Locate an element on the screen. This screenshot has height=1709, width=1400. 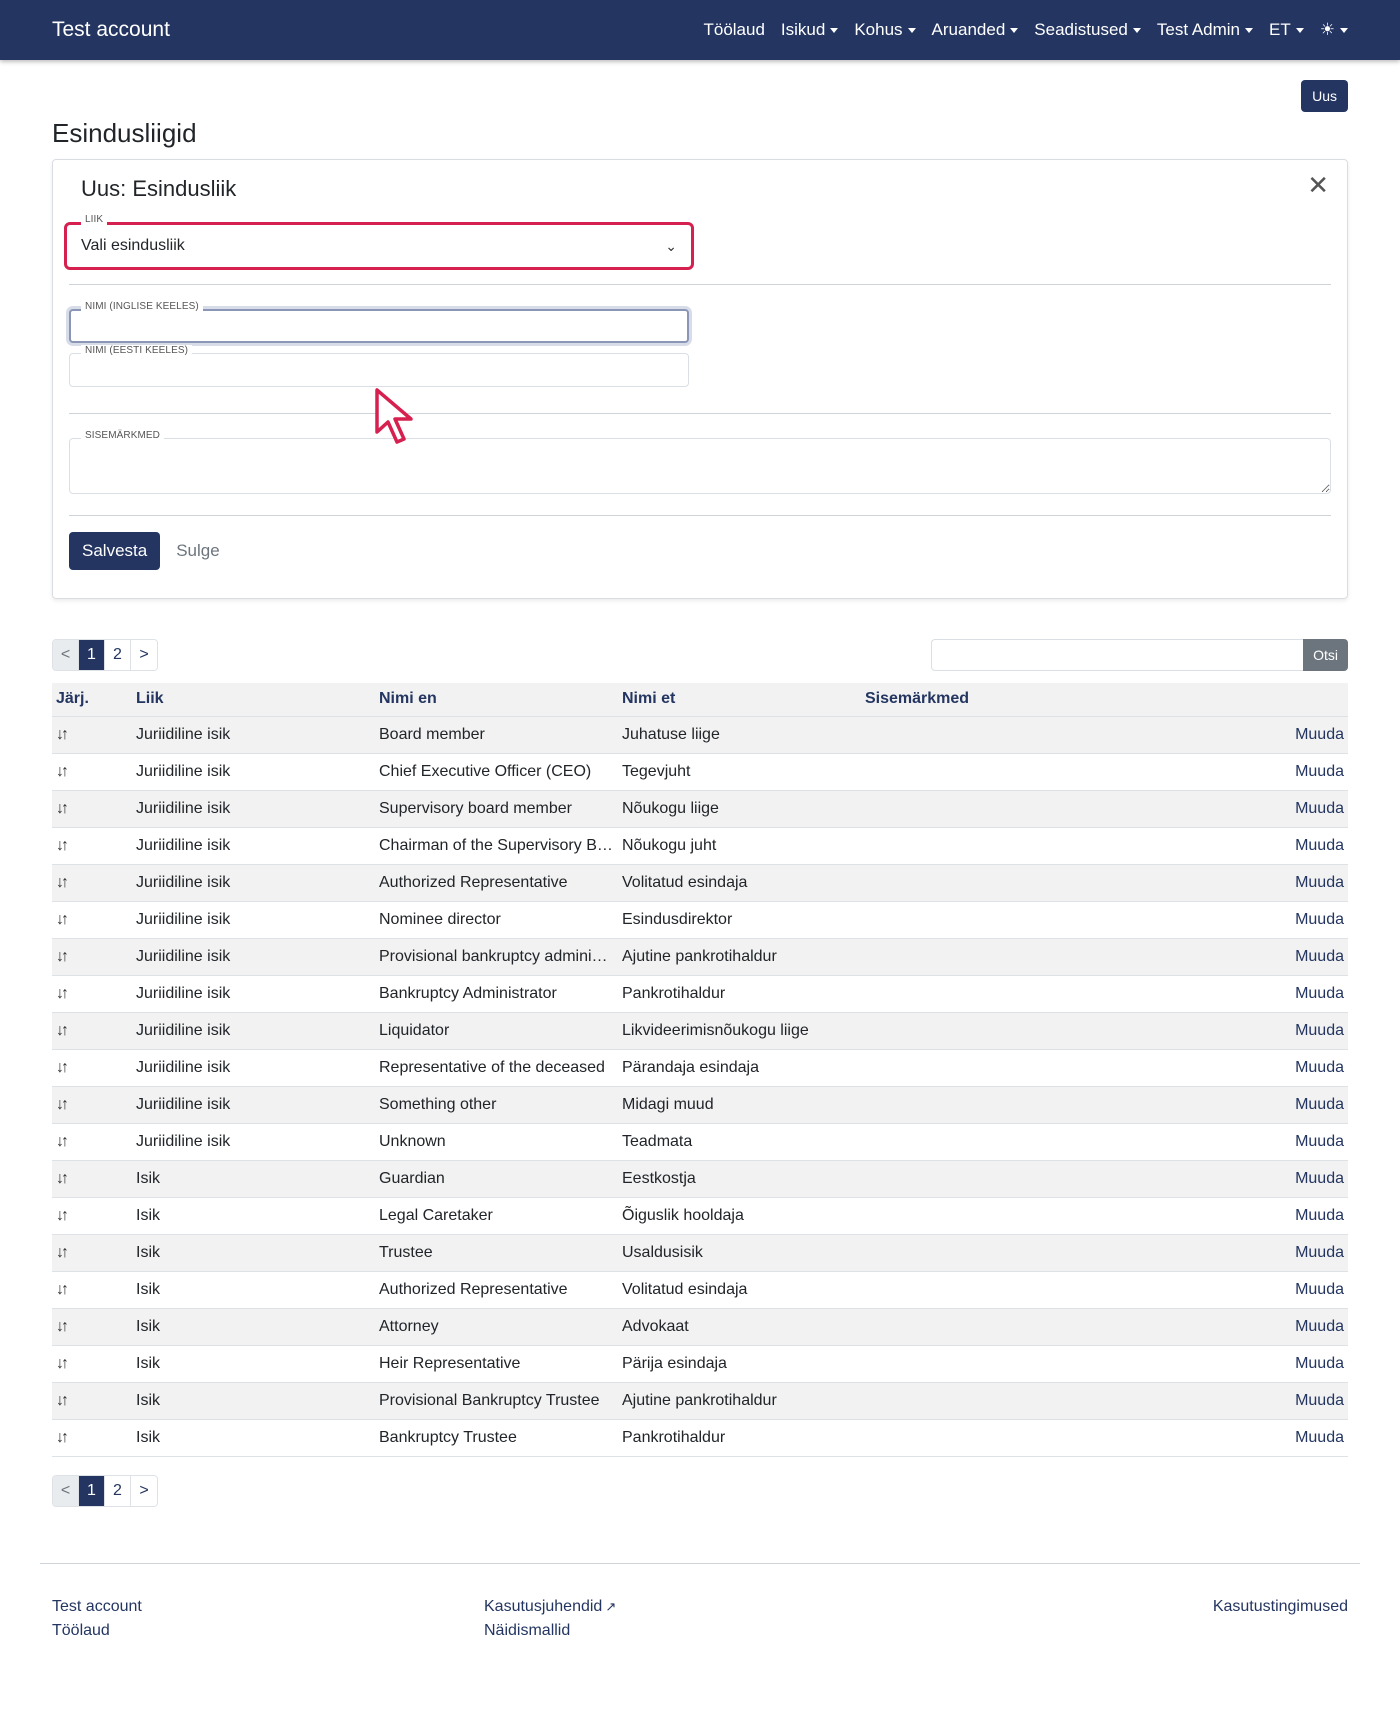
name-et-label: Nimi (eesti keeles) is located at coordinates (137, 350).